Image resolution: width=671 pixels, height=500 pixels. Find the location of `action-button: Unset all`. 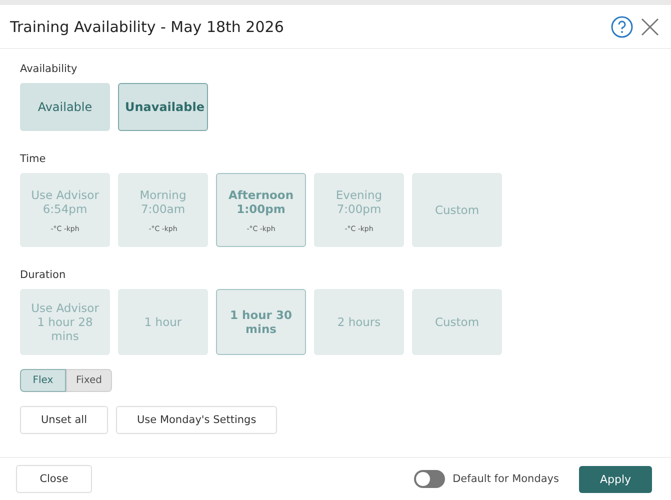

action-button: Unset all is located at coordinates (64, 420).